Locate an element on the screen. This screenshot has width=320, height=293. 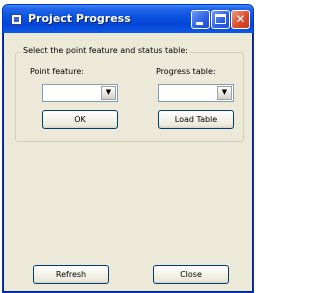
load-table-button: Load Table is located at coordinates (196, 119).